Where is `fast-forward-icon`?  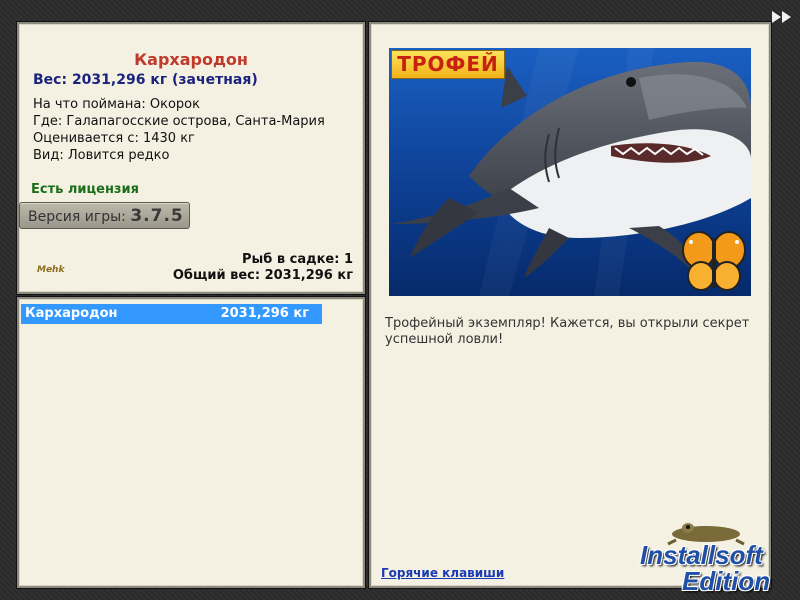
fast-forward-icon is located at coordinates (782, 17).